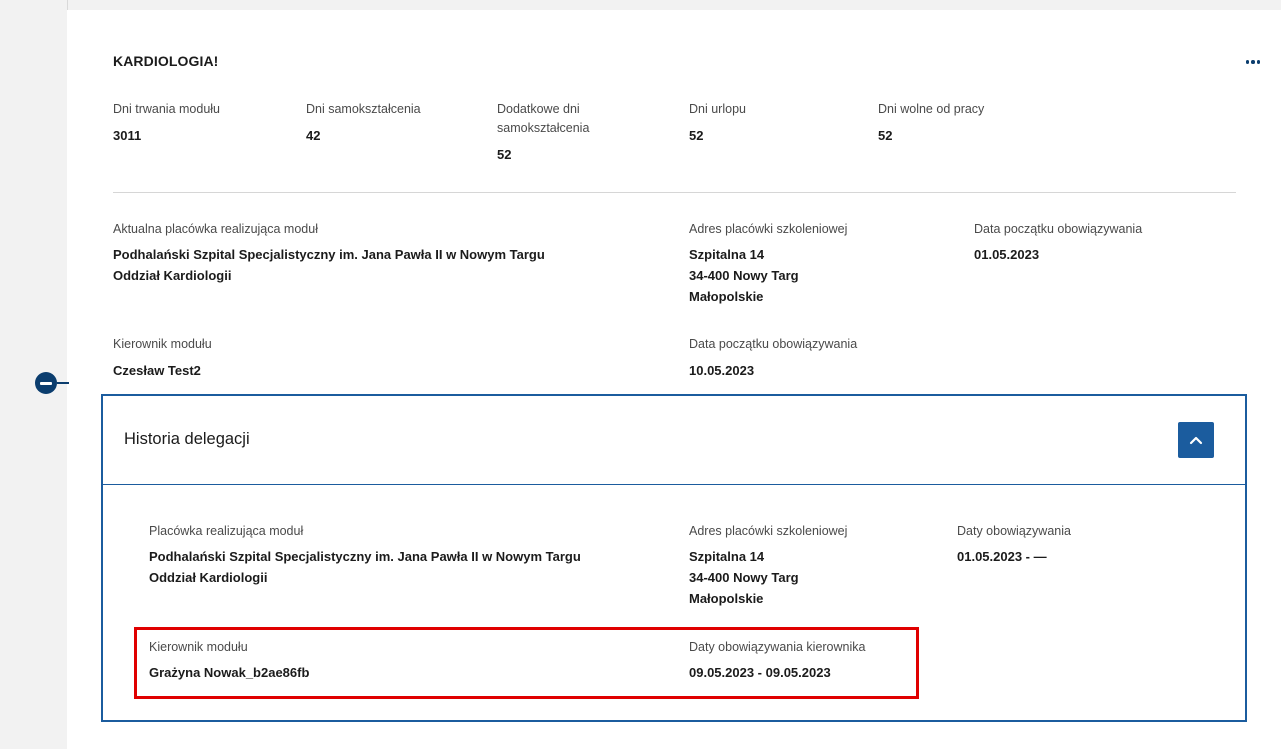  What do you see at coordinates (726, 598) in the screenshot?
I see `history-address-line3: Małopolskie` at bounding box center [726, 598].